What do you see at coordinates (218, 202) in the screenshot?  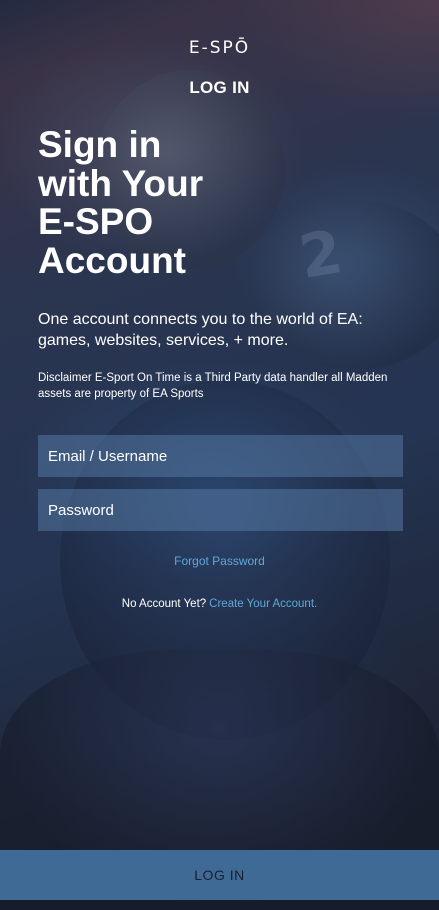 I see `headline: Sign in with Your E-SPO Account` at bounding box center [218, 202].